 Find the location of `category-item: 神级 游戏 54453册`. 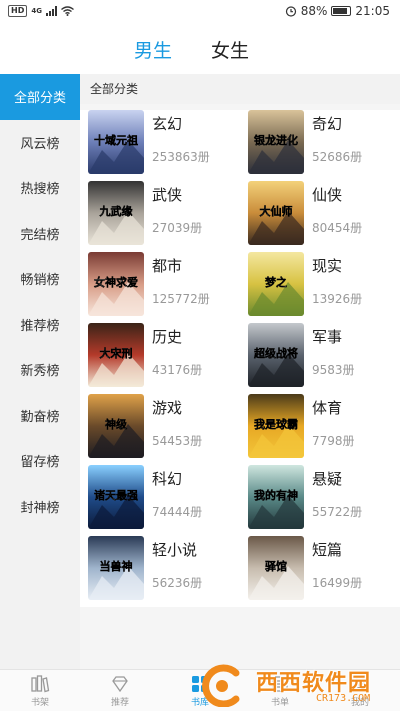

category-item: 神级 游戏 54453册 is located at coordinates (155, 427).